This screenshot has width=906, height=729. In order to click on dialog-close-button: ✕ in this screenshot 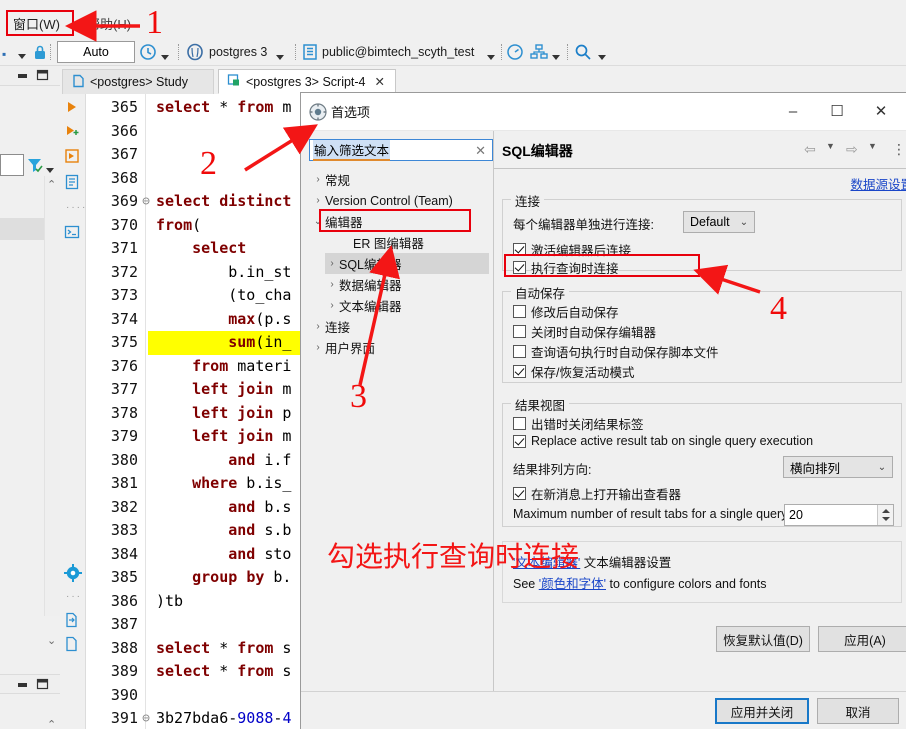, I will do `click(881, 111)`.